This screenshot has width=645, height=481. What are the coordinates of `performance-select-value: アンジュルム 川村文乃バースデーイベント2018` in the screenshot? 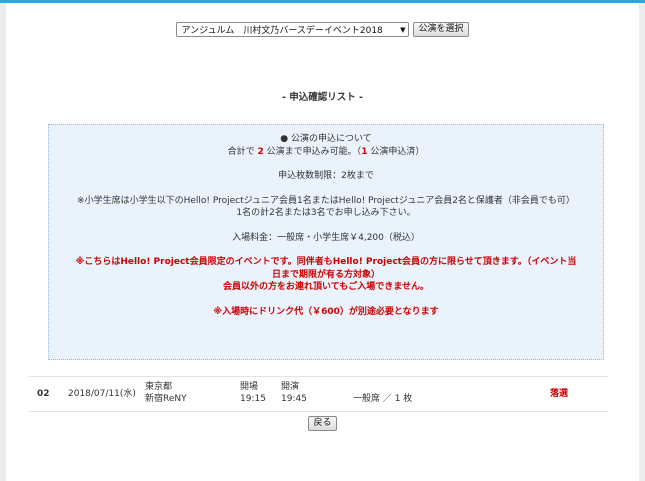 It's located at (282, 31).